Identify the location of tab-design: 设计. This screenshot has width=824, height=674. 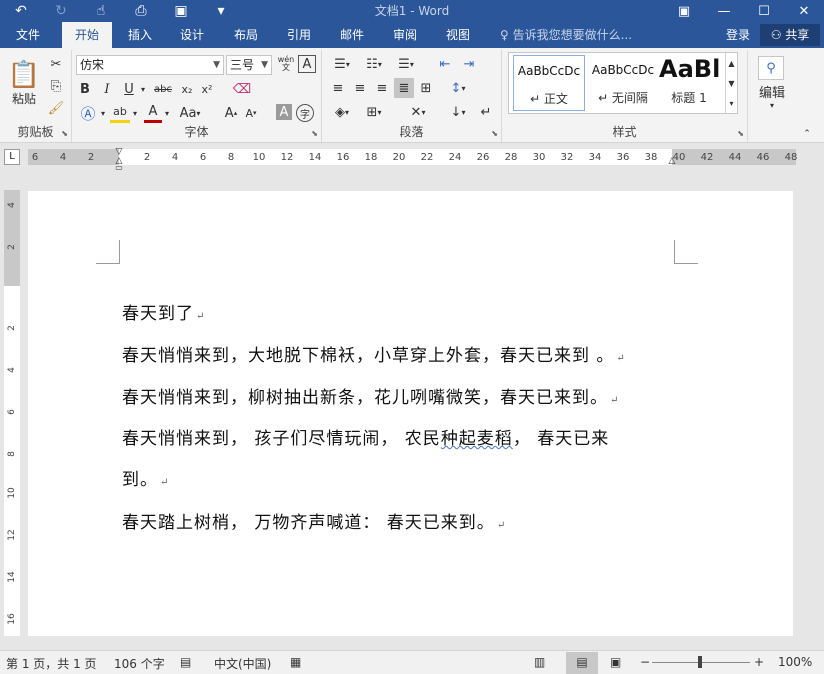
(192, 35).